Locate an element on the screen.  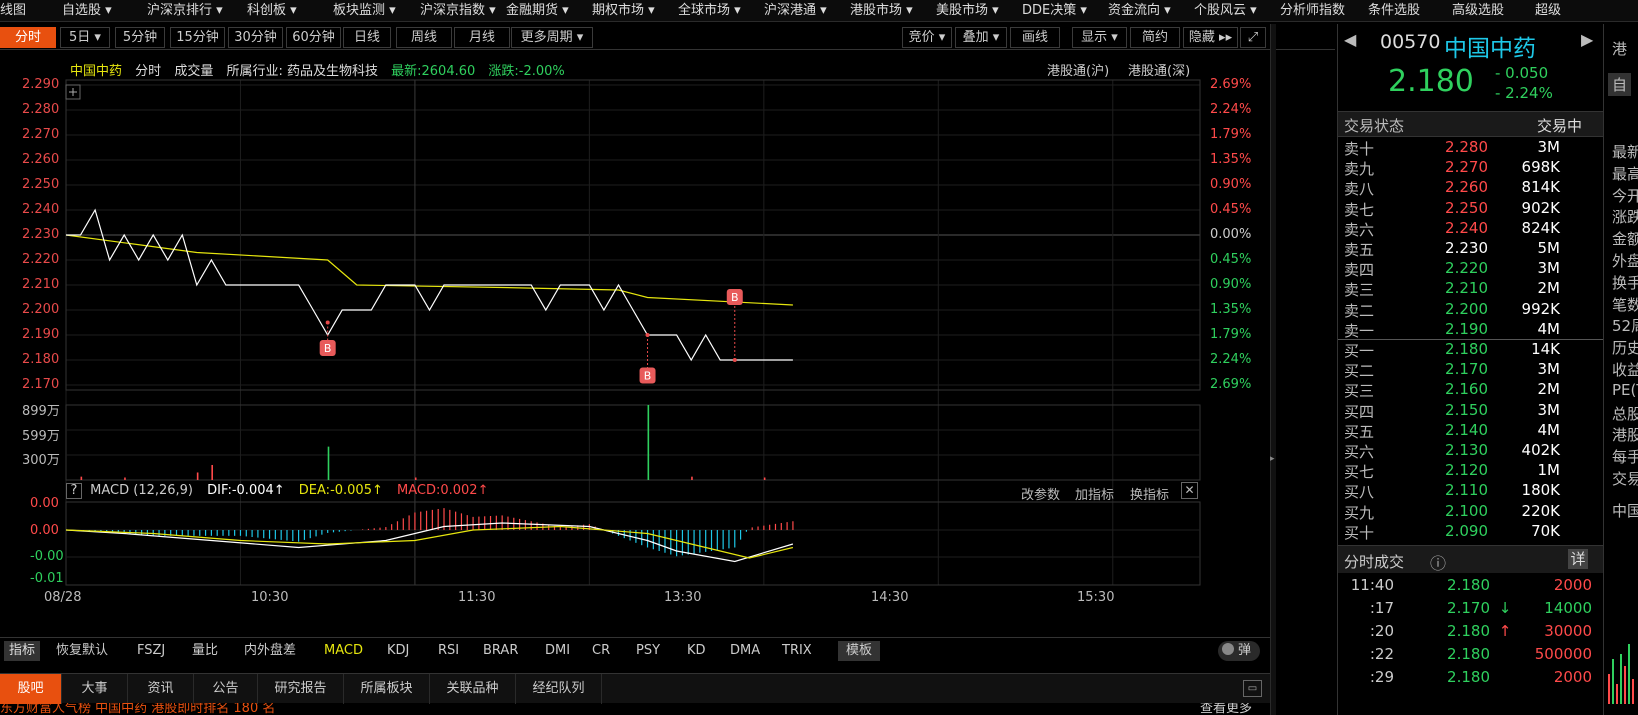
ask-row: 卖二 2.200 992K is located at coordinates (1470, 310).